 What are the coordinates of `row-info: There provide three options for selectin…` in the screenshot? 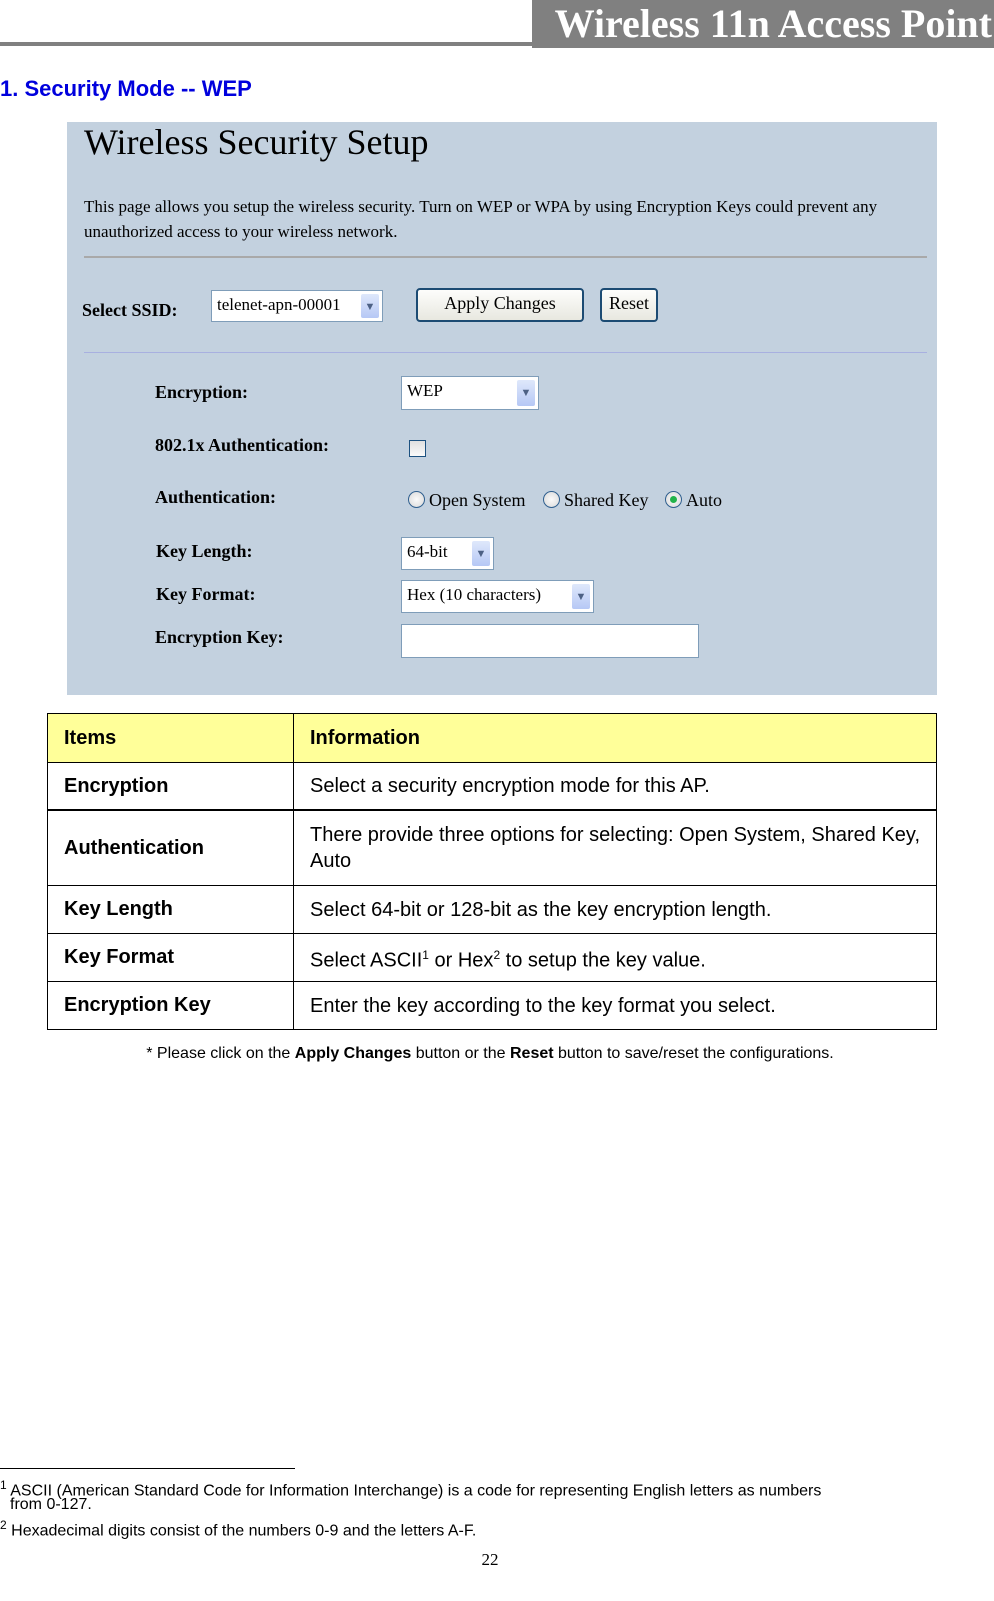 It's located at (615, 847).